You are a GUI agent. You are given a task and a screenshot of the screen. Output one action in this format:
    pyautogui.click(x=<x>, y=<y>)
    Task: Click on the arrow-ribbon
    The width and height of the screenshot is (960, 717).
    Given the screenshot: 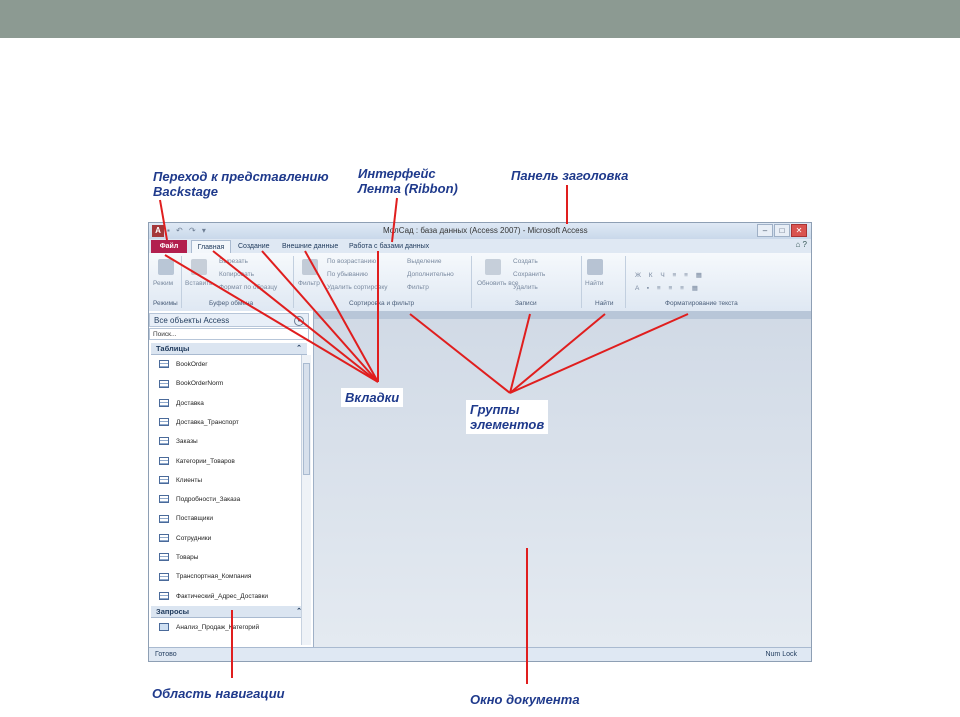 What is the action you would take?
    pyautogui.click(x=394, y=220)
    